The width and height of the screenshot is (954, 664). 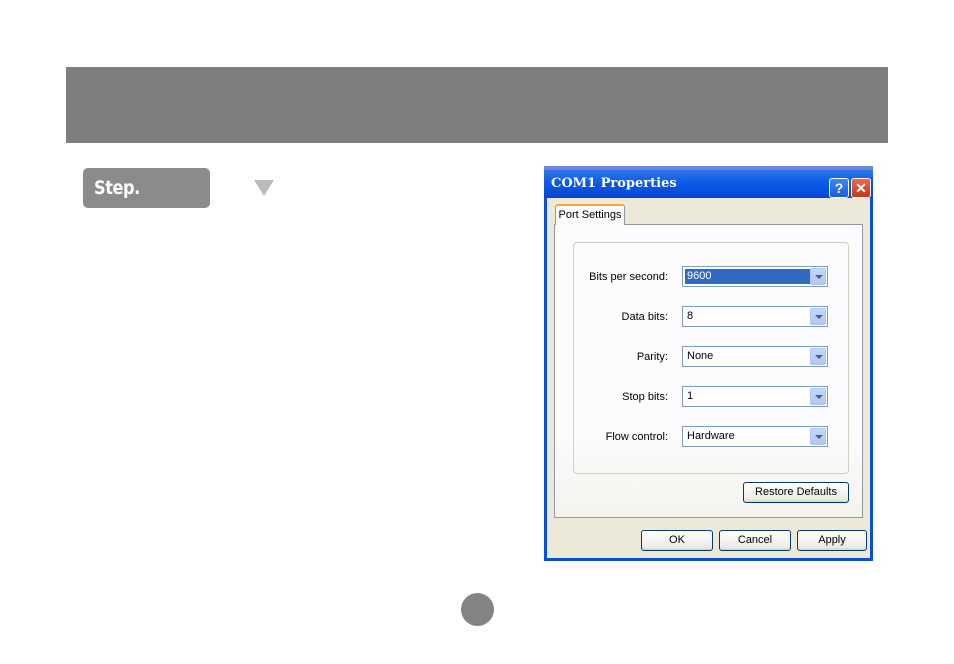 I want to click on stop-bits-label: Stop bits:, so click(x=645, y=397).